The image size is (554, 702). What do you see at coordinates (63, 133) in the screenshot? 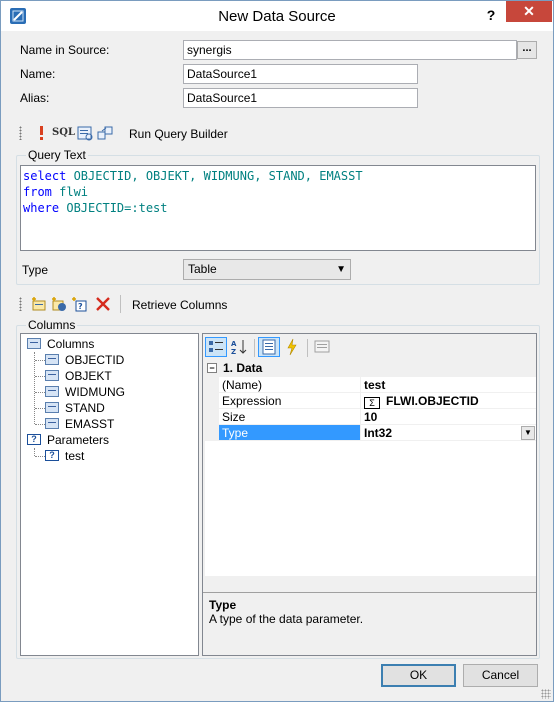
I see `sql-icon: SQL` at bounding box center [63, 133].